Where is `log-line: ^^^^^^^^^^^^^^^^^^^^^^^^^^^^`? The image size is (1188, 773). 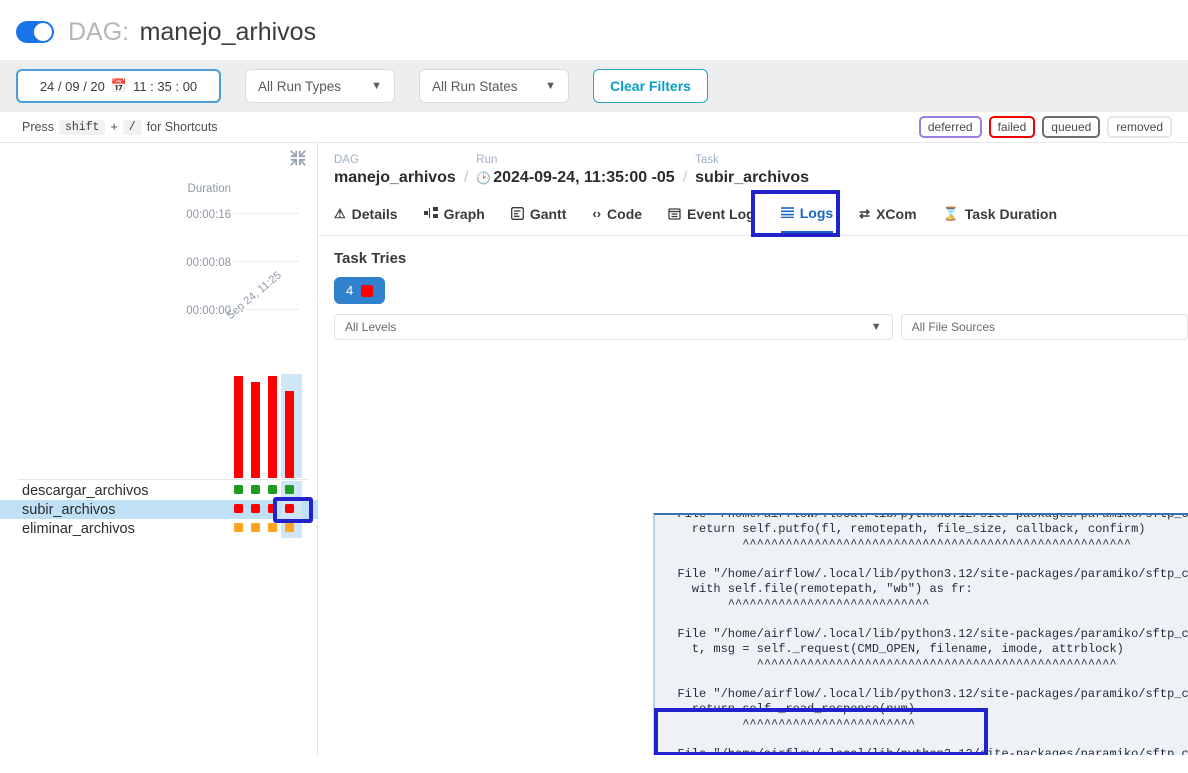
log-line: ^^^^^^^^^^^^^^^^^^^^^^^^^^^^ is located at coordinates (796, 604).